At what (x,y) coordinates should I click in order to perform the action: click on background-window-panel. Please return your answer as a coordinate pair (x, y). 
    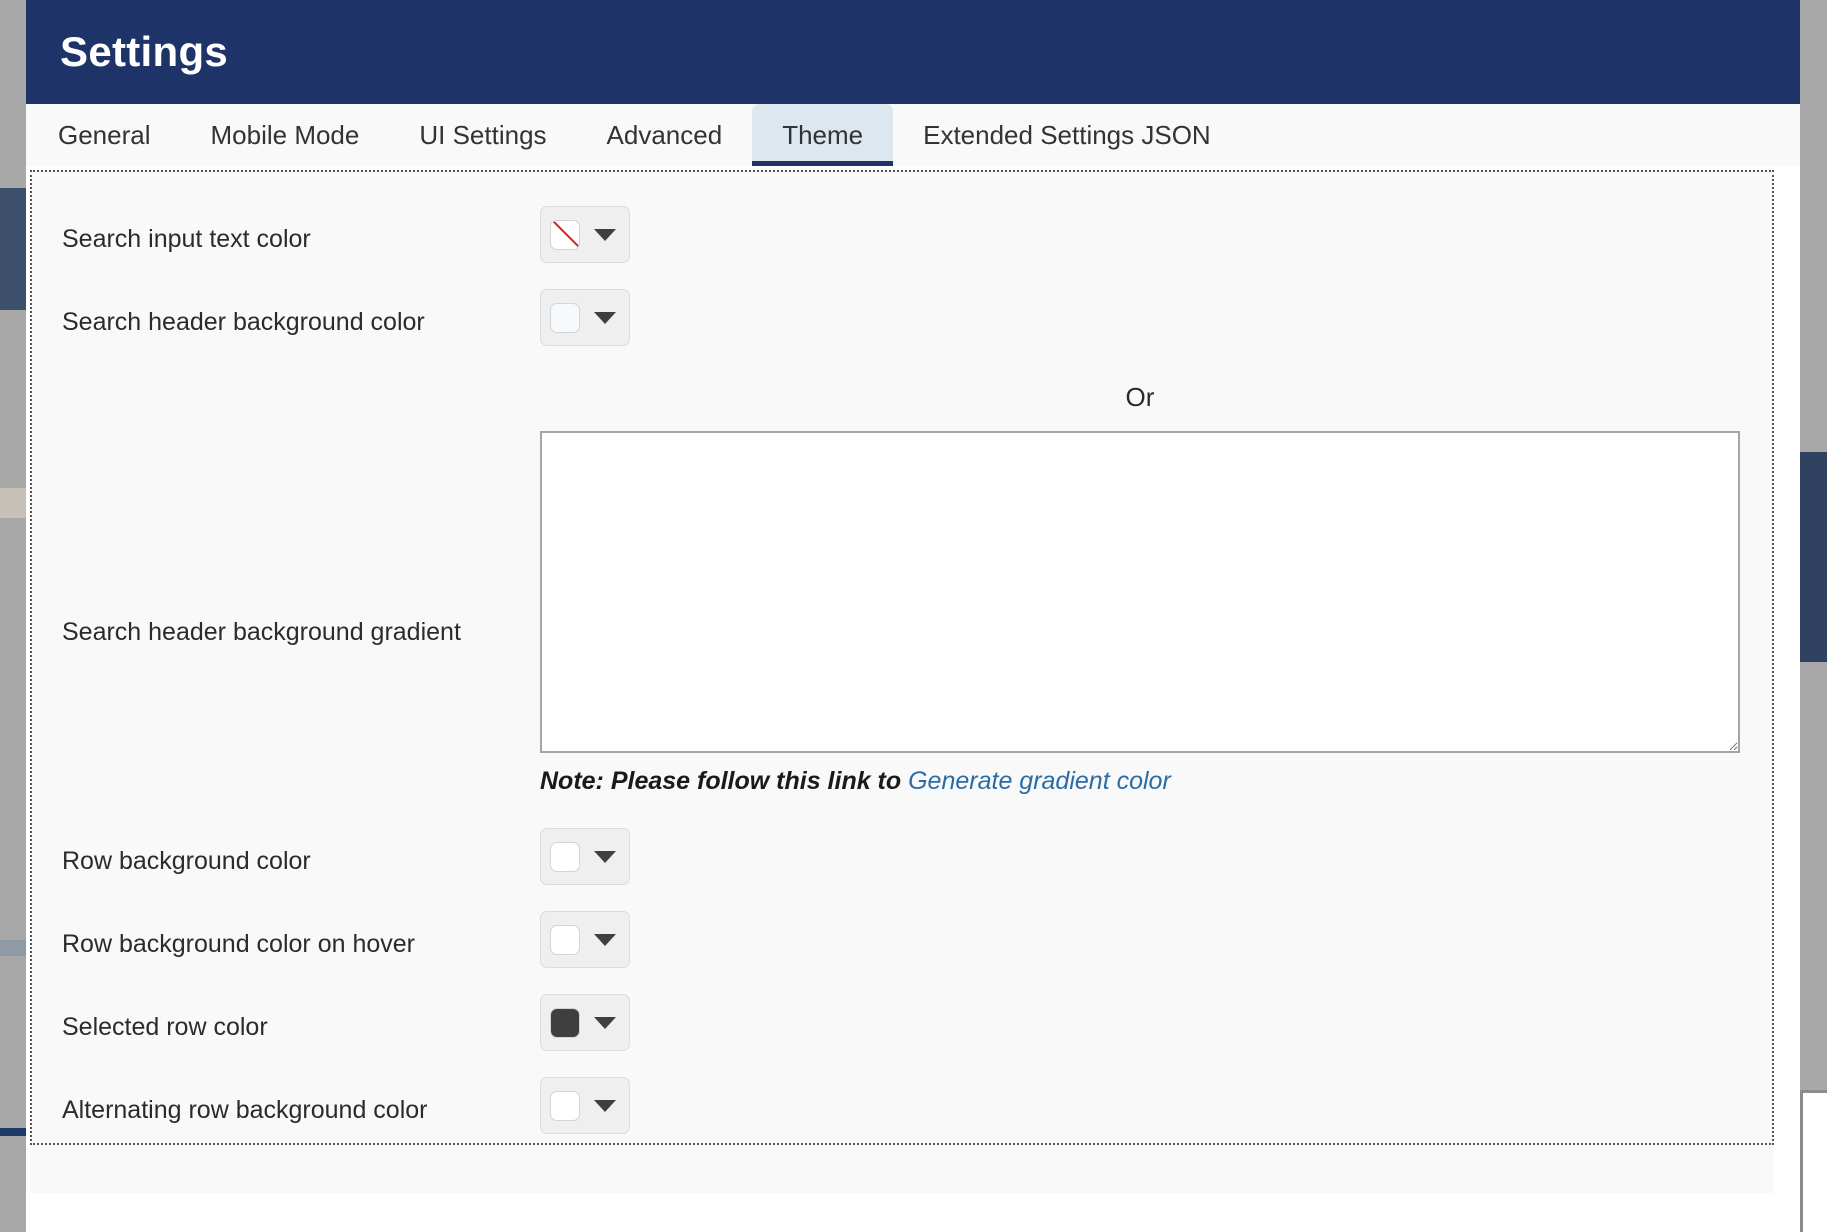
    Looking at the image, I should click on (13, 249).